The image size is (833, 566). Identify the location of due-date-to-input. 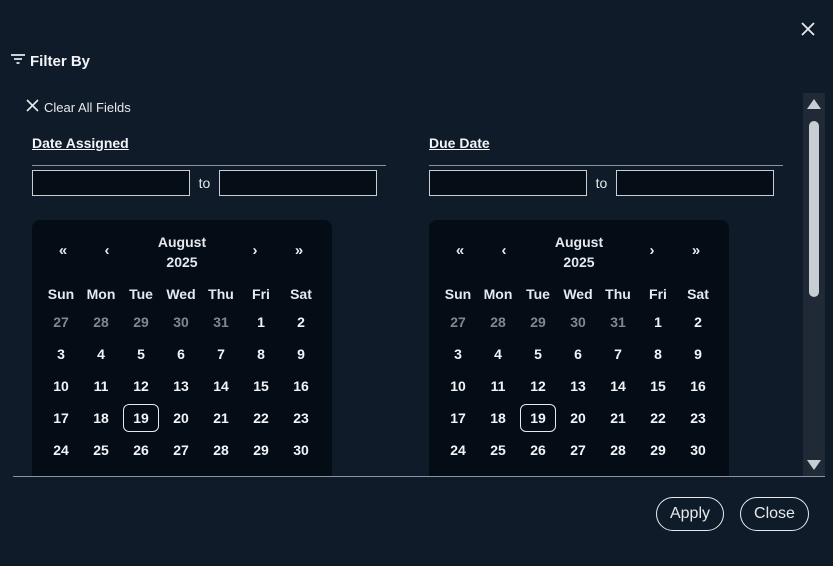
(695, 183).